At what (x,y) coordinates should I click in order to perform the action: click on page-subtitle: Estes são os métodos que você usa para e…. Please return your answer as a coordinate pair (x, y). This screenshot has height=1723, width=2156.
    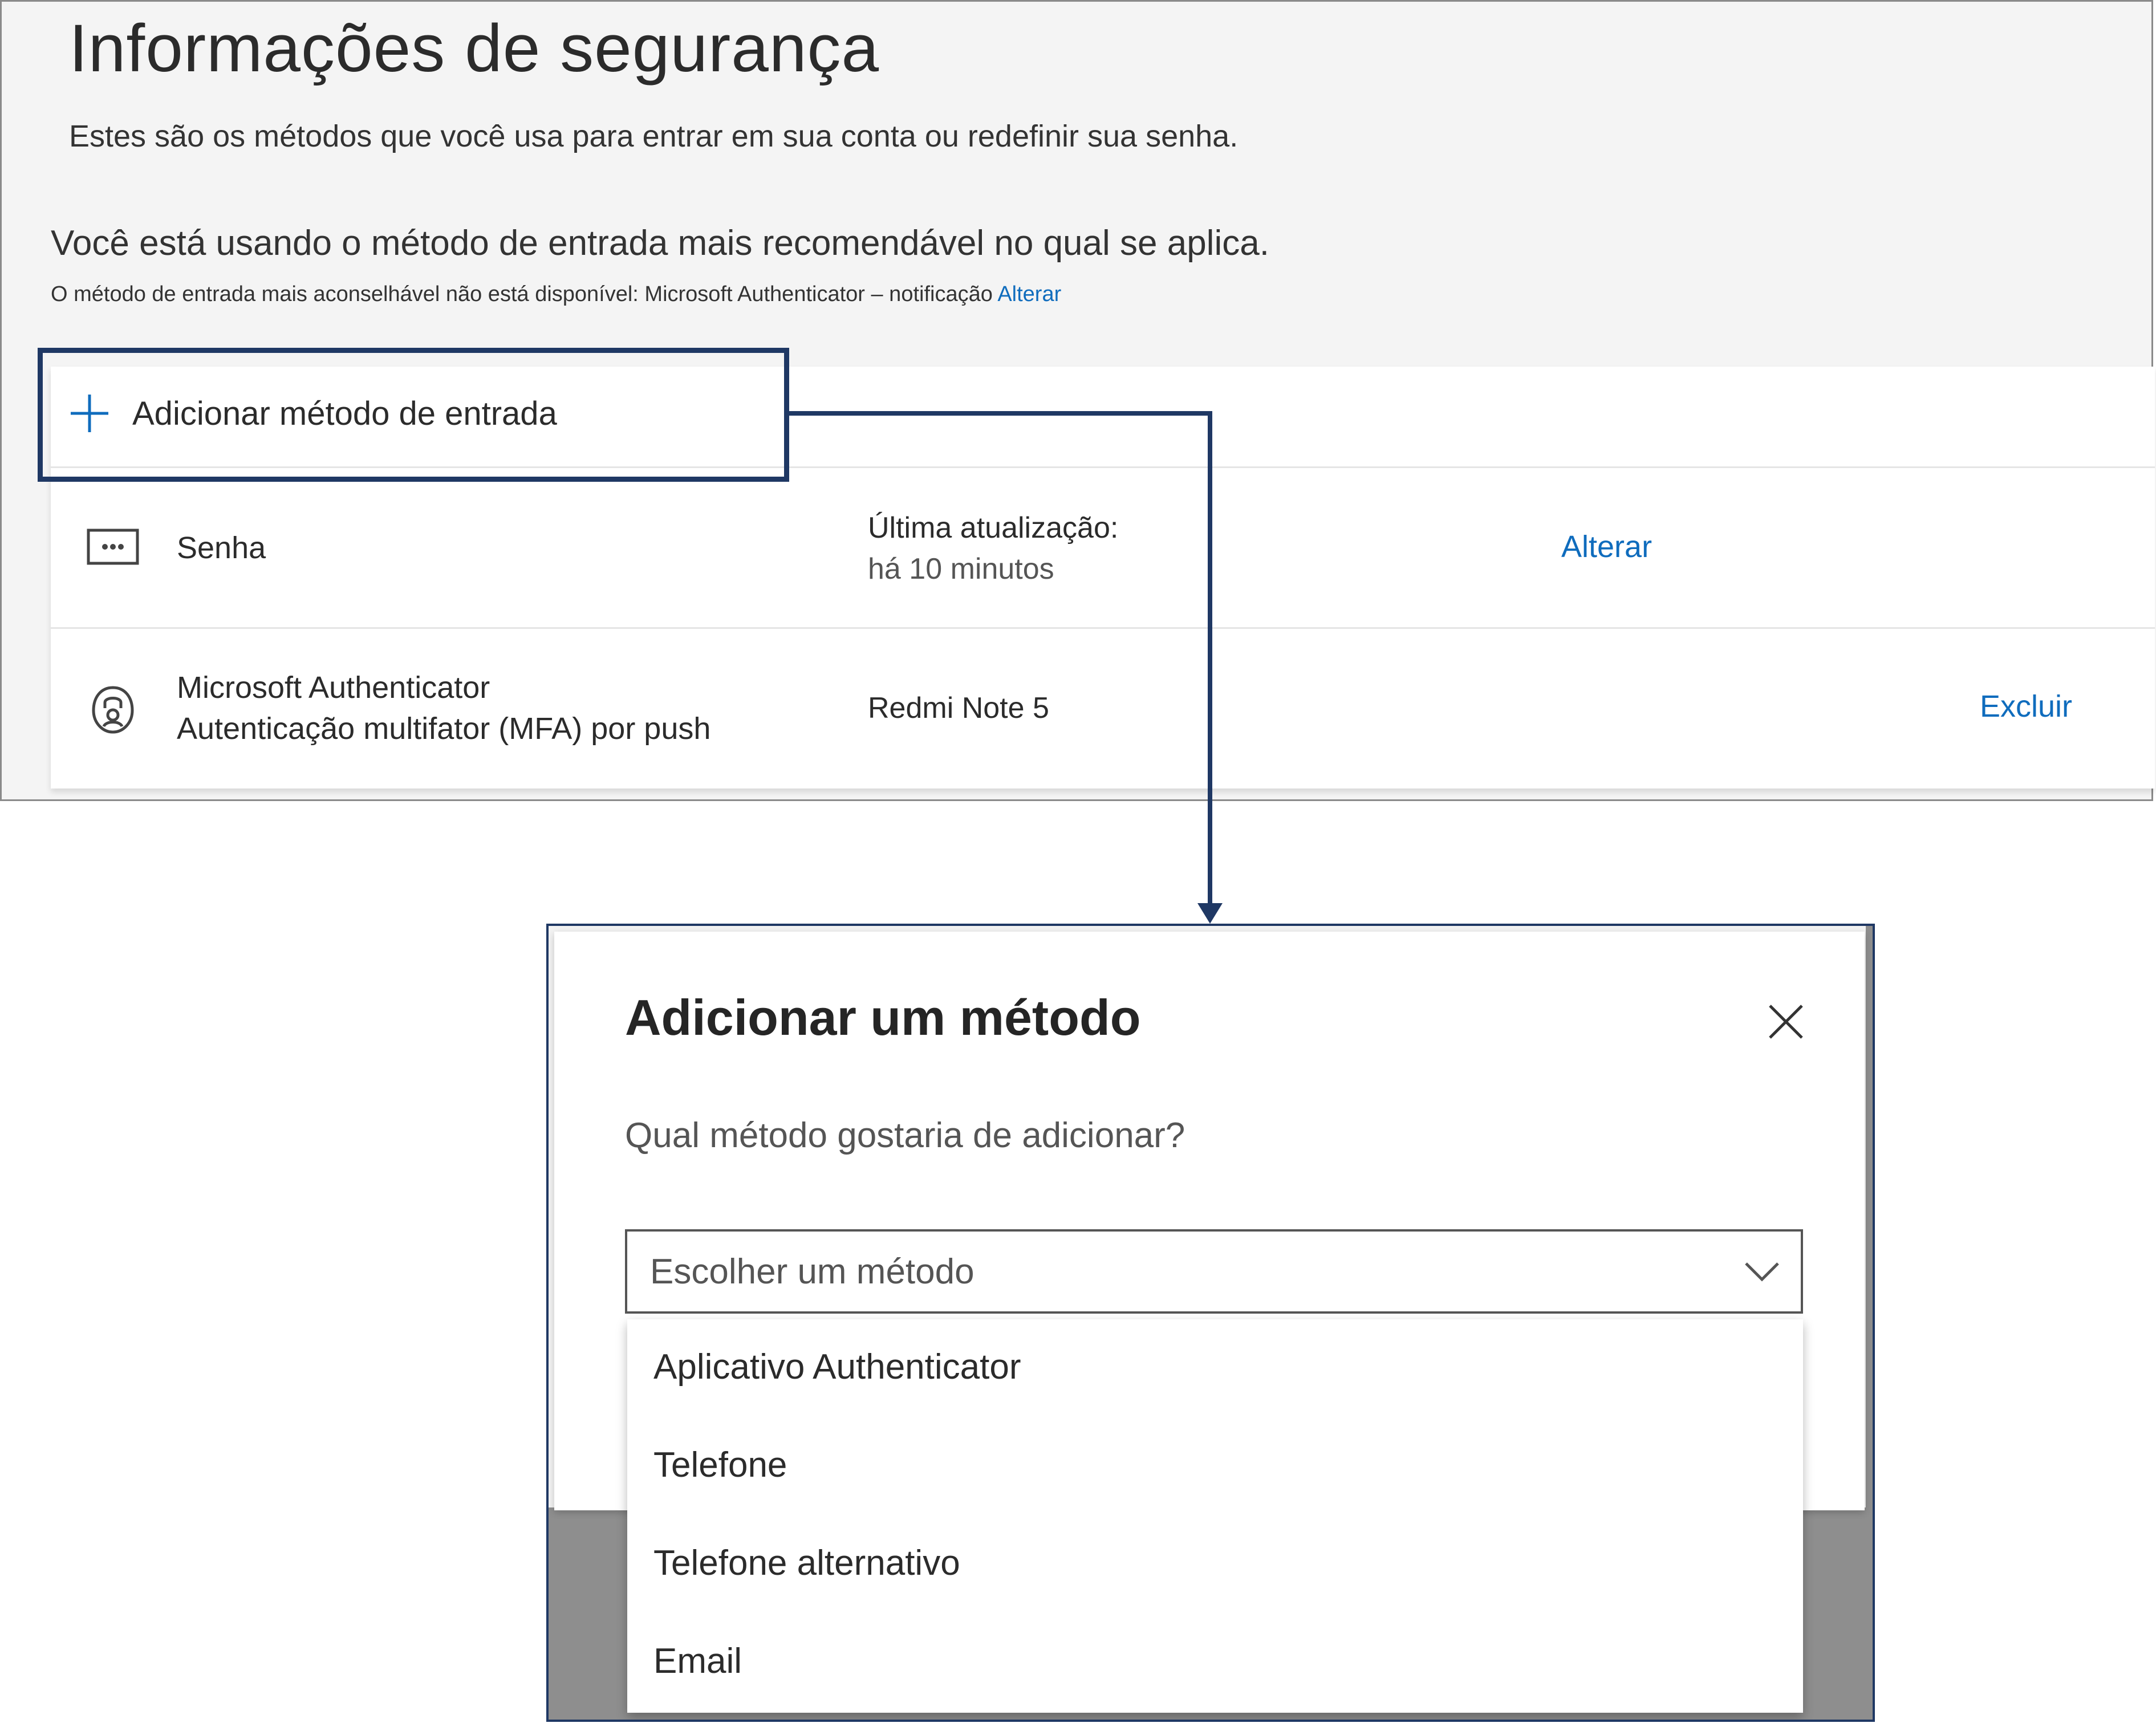
    Looking at the image, I should click on (654, 136).